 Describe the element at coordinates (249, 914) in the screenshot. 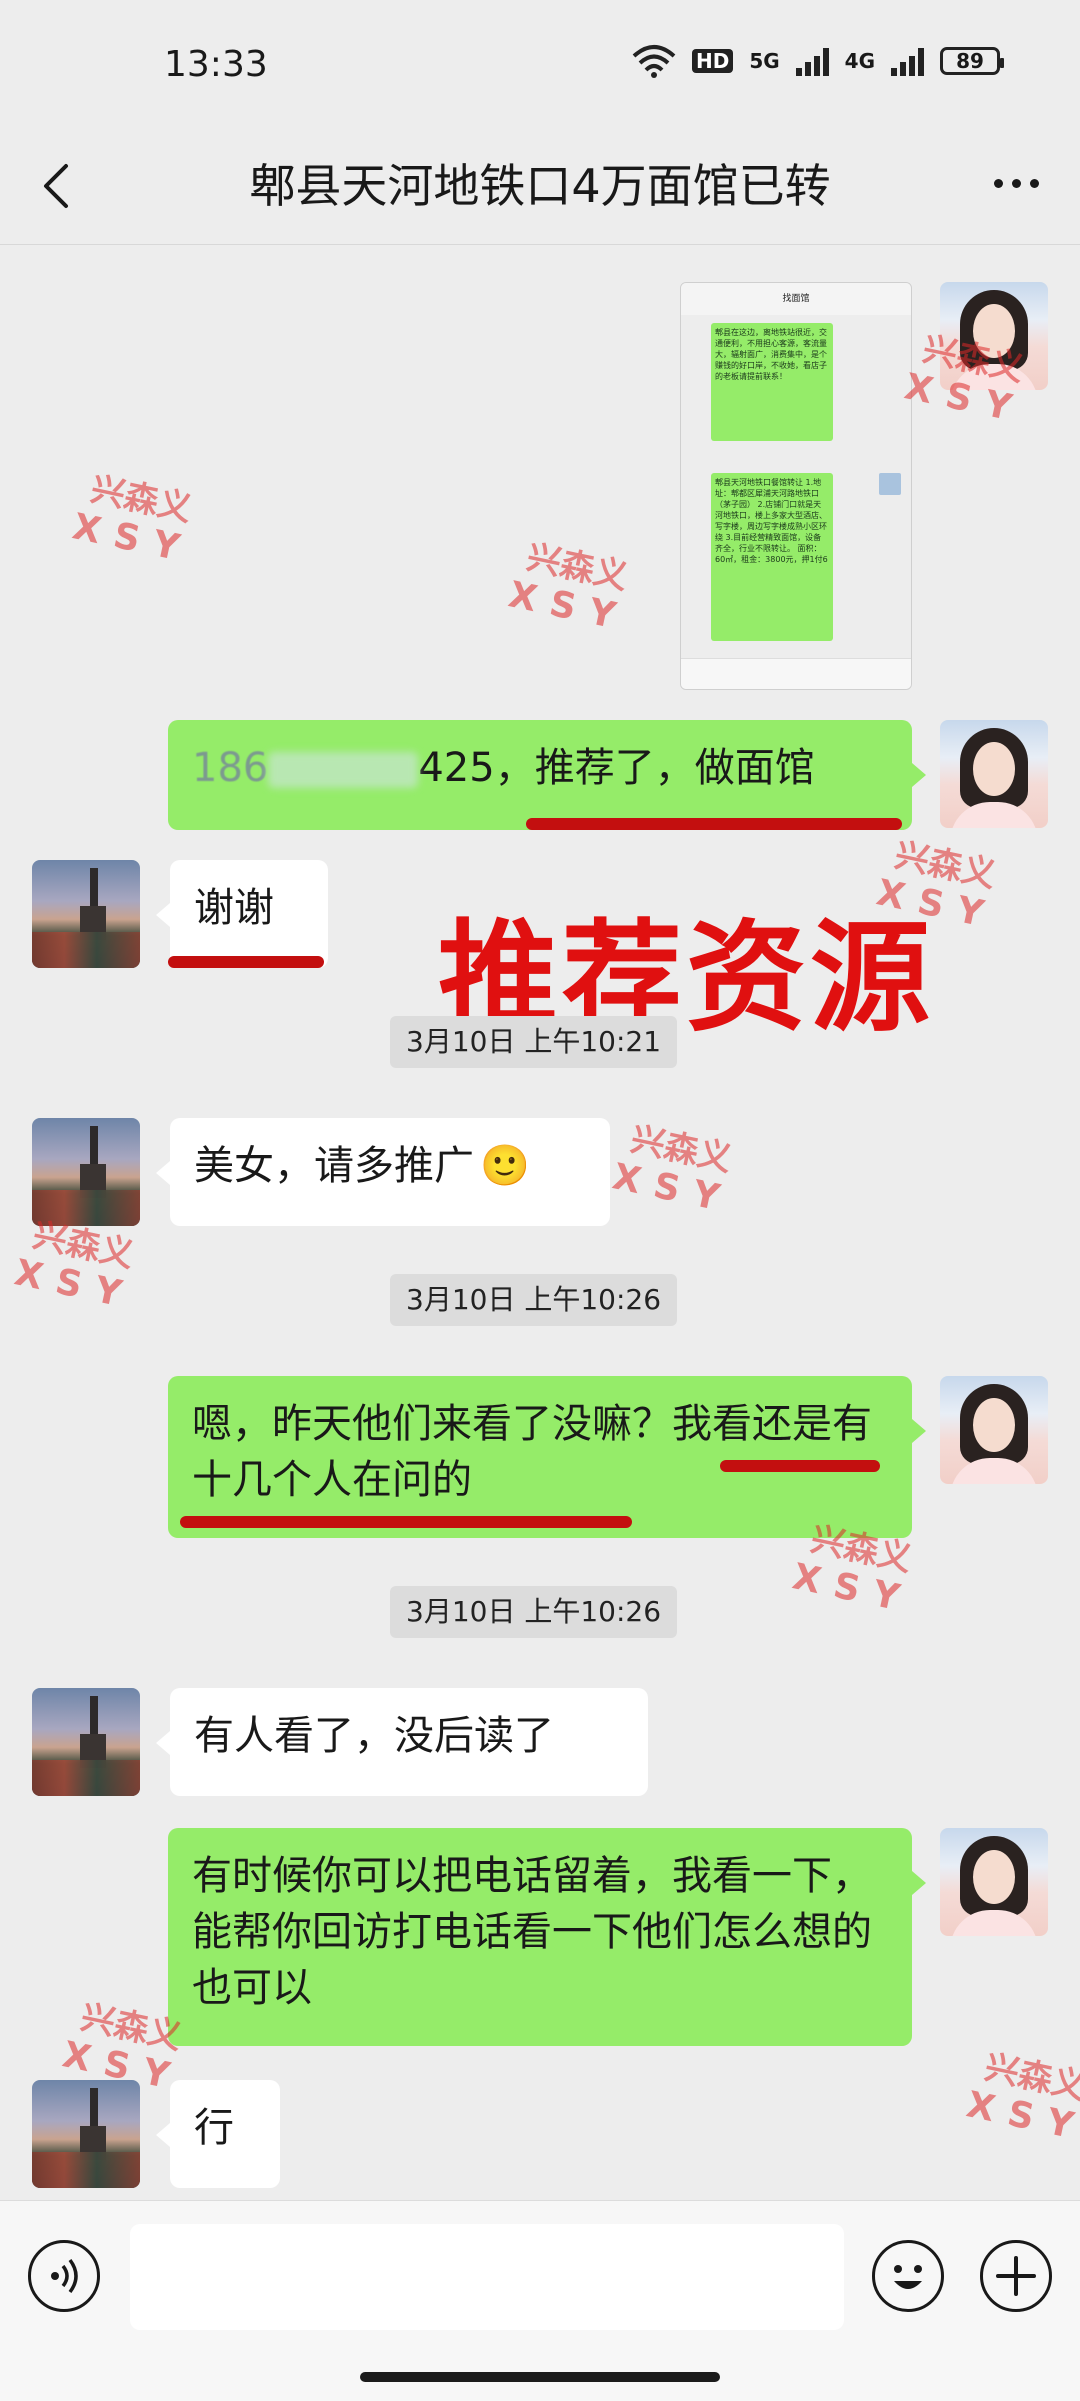

I see `message-bubble-2: 谢谢` at that location.